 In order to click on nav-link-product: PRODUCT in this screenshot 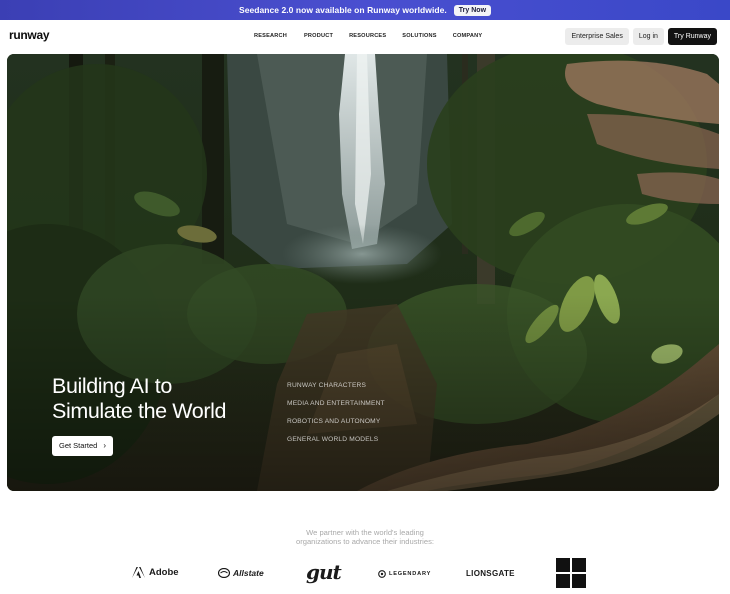, I will do `click(318, 36)`.